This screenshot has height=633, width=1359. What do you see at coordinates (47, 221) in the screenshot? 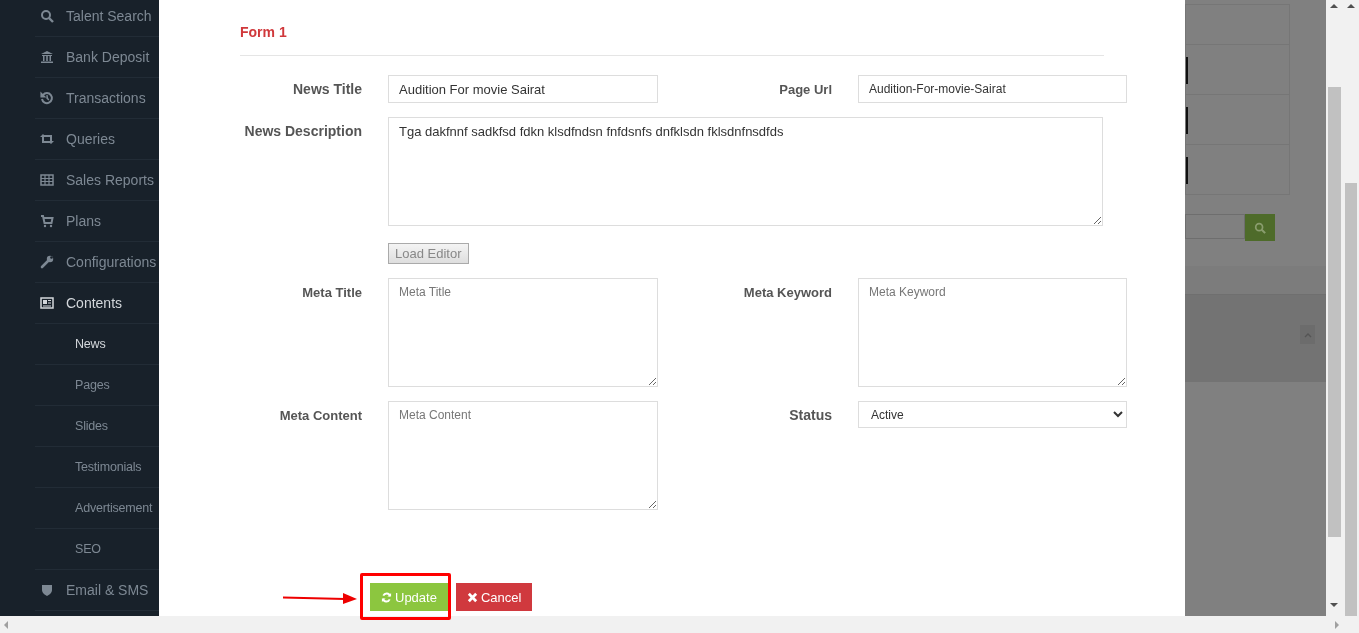
I see `cart-icon` at bounding box center [47, 221].